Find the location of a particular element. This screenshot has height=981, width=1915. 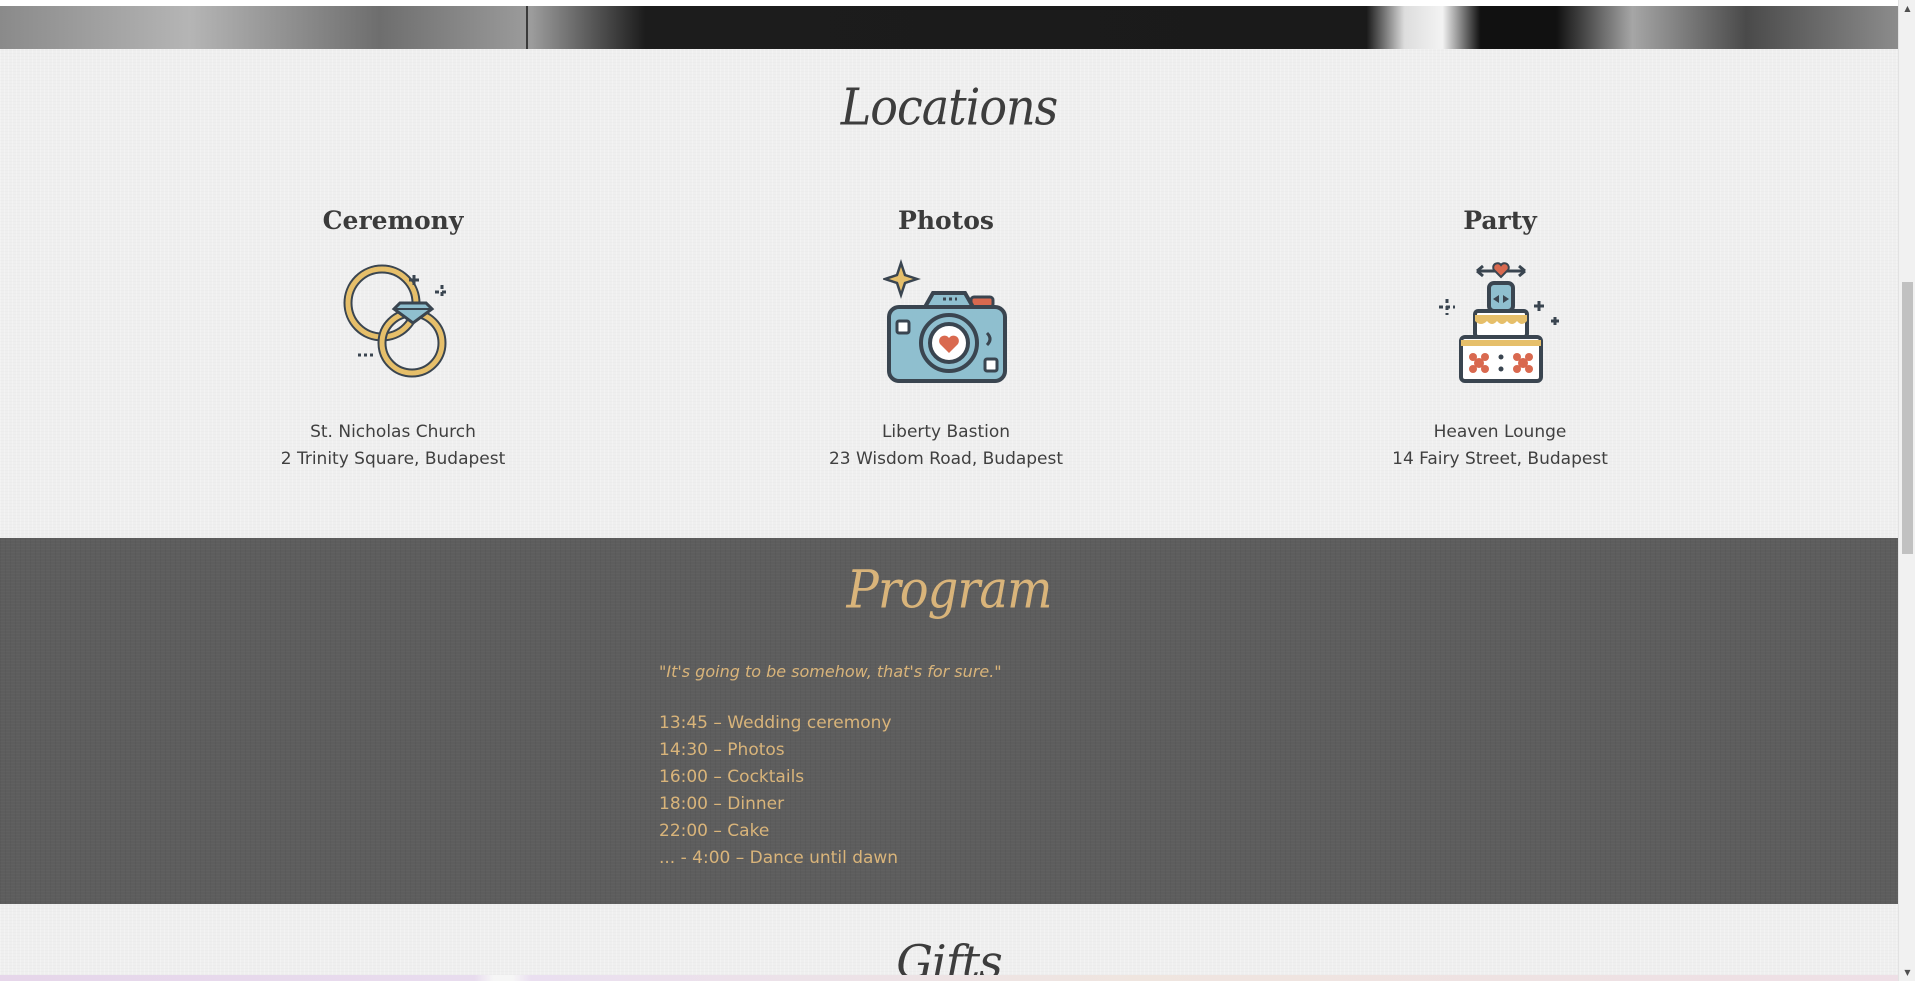

scrollbar-thumb is located at coordinates (1907, 418).